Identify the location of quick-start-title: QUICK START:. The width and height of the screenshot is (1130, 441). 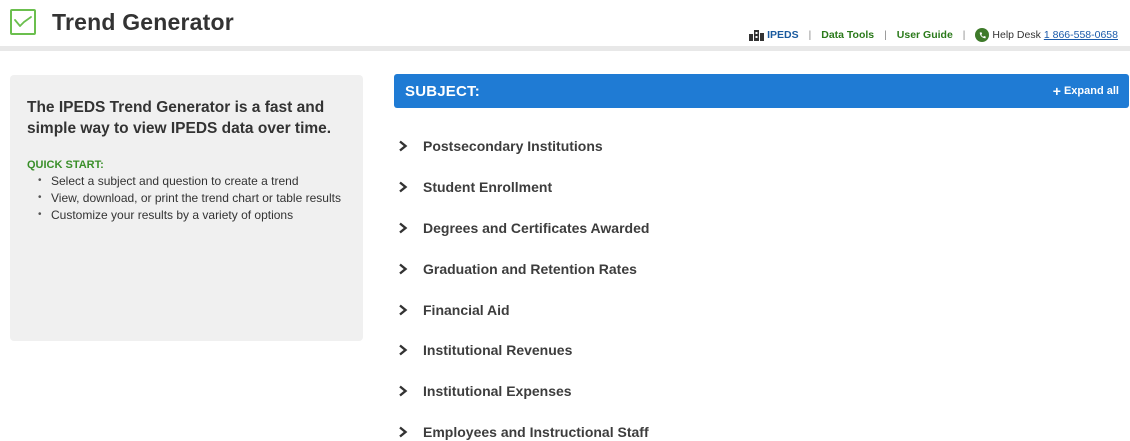
(65, 165).